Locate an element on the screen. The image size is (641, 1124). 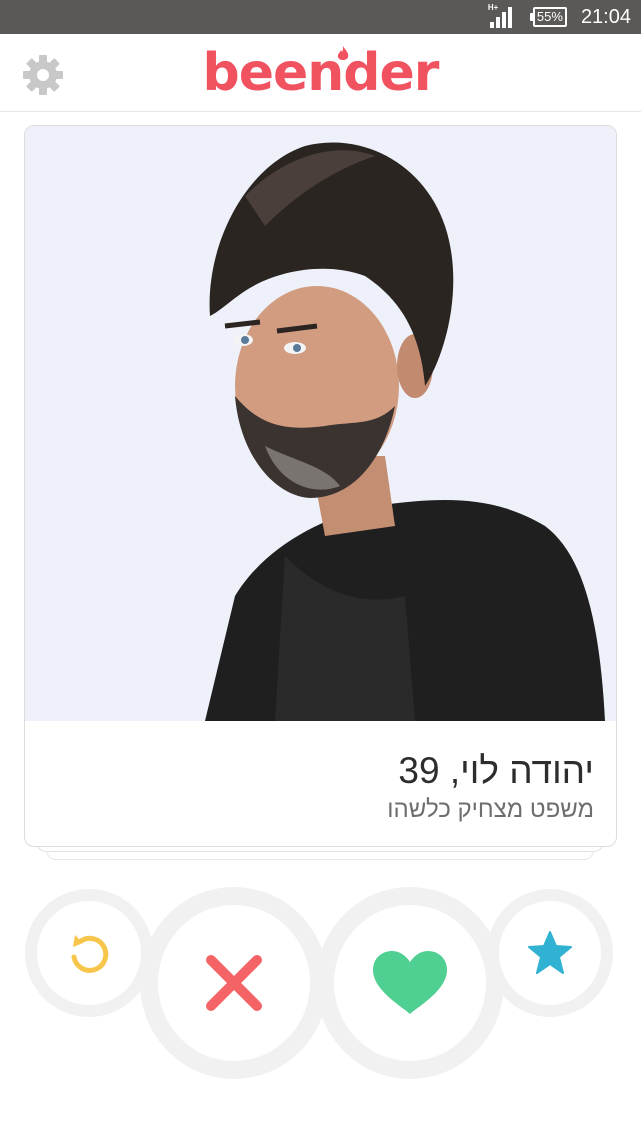
profile-name-age: יהודה לוי, 39 is located at coordinates (496, 770).